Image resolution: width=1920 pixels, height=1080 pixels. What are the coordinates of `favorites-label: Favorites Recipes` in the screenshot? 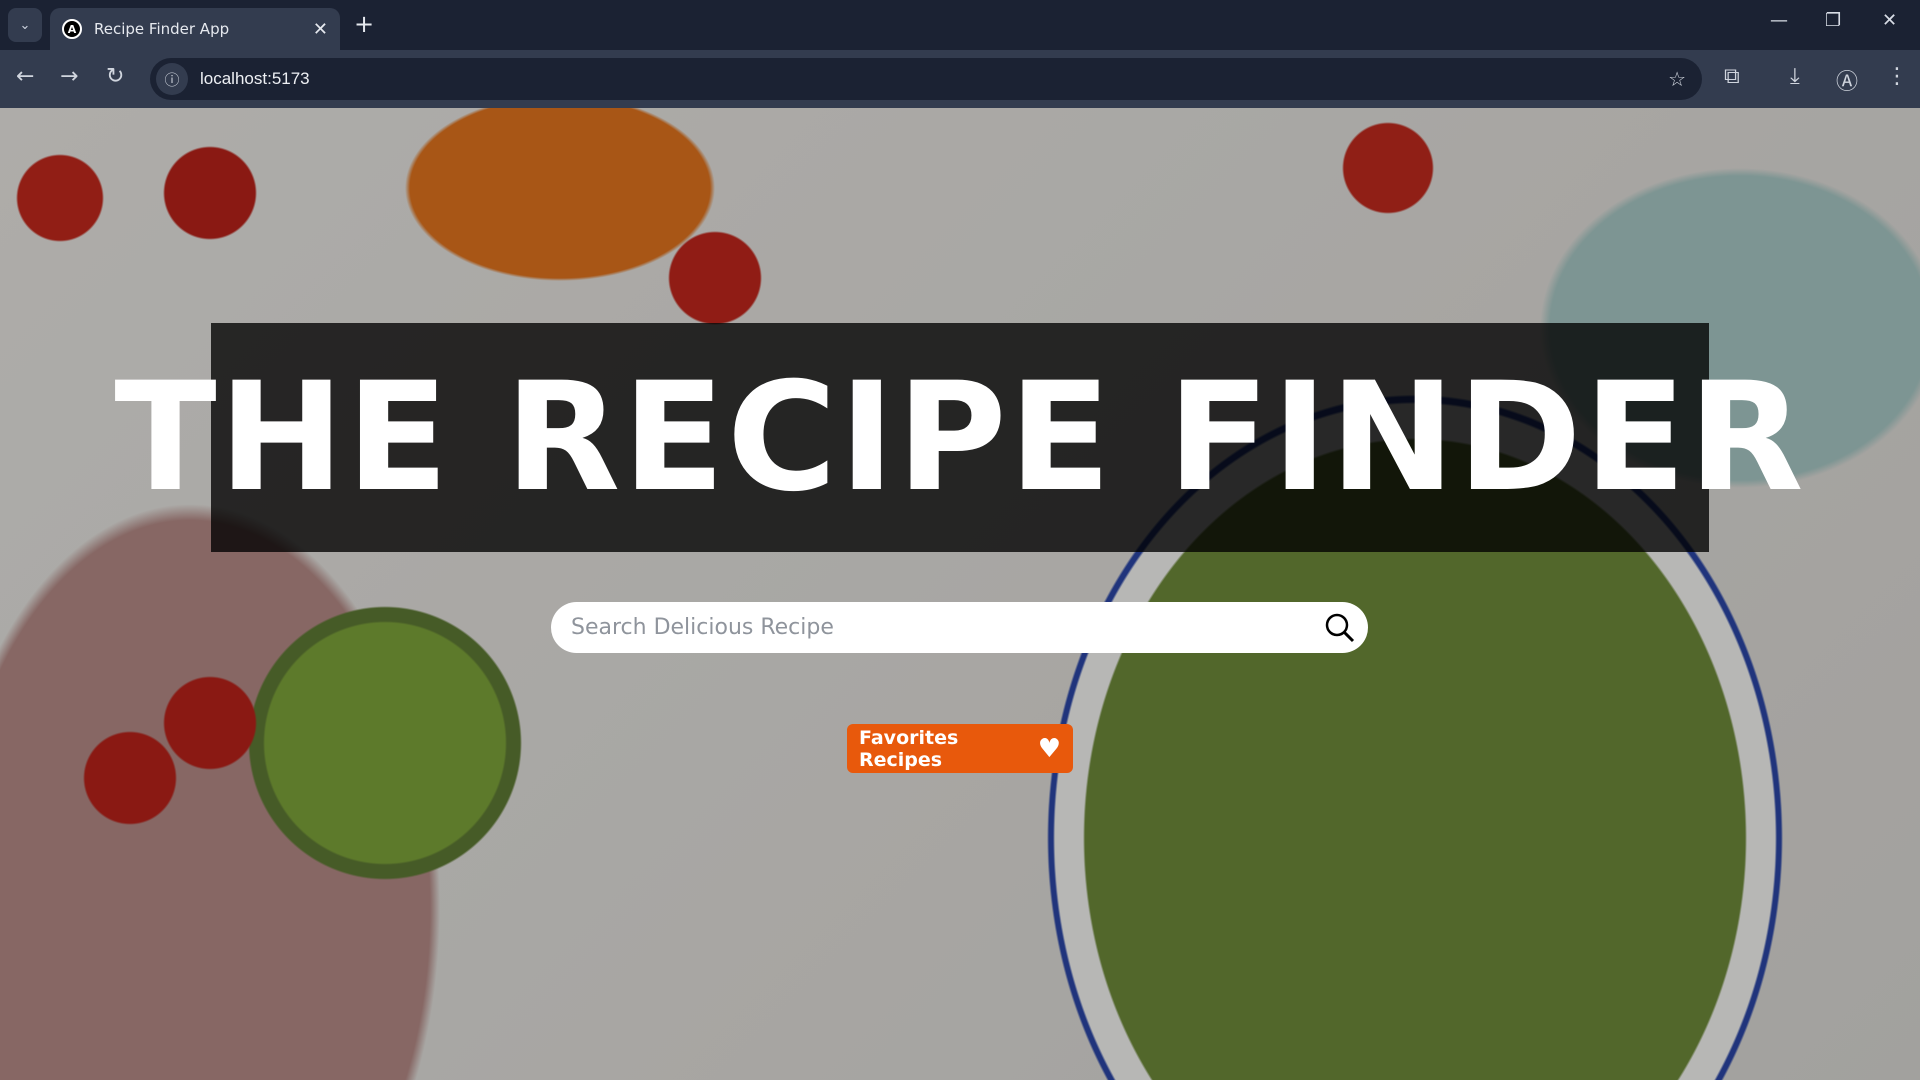 It's located at (909, 748).